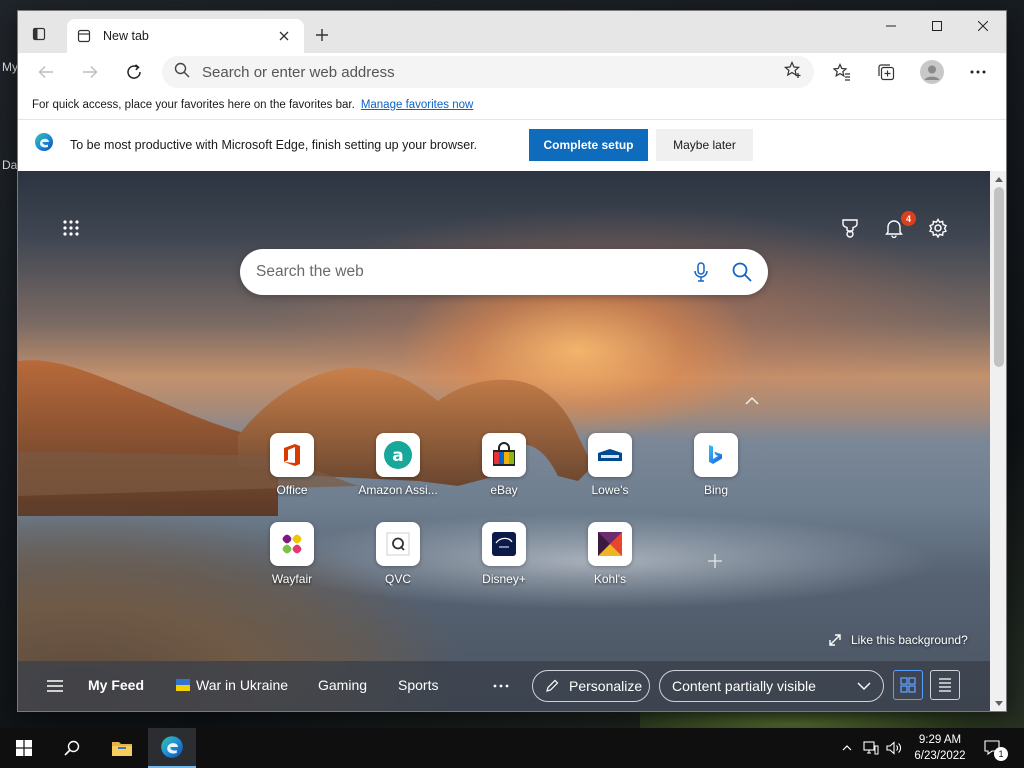  Describe the element at coordinates (292, 544) in the screenshot. I see `wayfair-logo-icon` at that location.